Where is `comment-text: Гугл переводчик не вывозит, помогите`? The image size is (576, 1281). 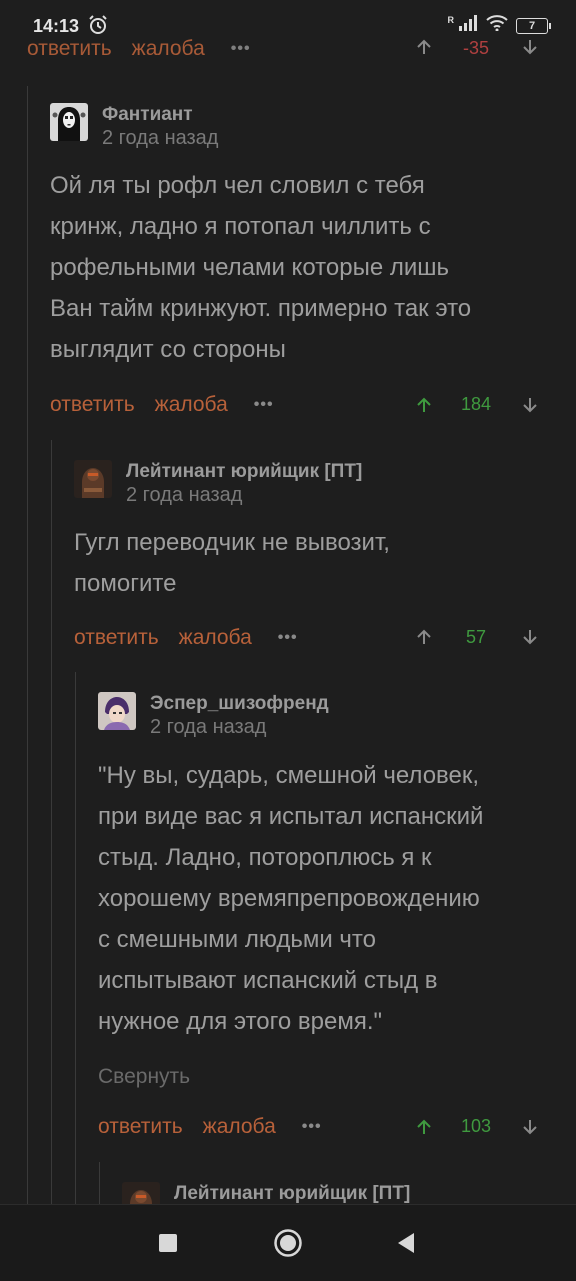 comment-text: Гугл переводчик не вывозит, помогите is located at coordinates (232, 563).